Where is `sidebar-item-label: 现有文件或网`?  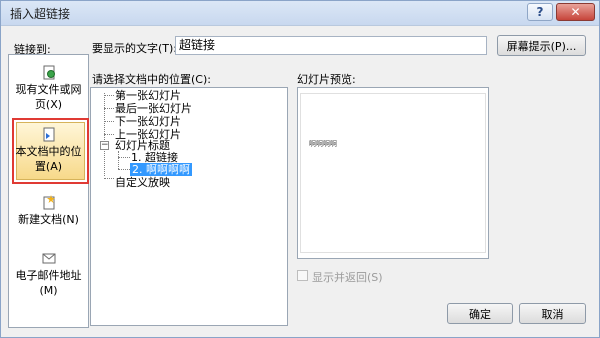
sidebar-item-label: 现有文件或网 is located at coordinates (48, 89).